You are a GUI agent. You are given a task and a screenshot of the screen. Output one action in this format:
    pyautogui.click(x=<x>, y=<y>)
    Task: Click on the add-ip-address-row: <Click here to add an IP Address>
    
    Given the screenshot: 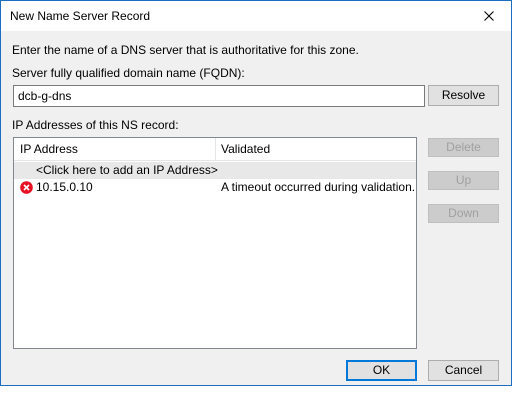 What is the action you would take?
    pyautogui.click(x=215, y=170)
    